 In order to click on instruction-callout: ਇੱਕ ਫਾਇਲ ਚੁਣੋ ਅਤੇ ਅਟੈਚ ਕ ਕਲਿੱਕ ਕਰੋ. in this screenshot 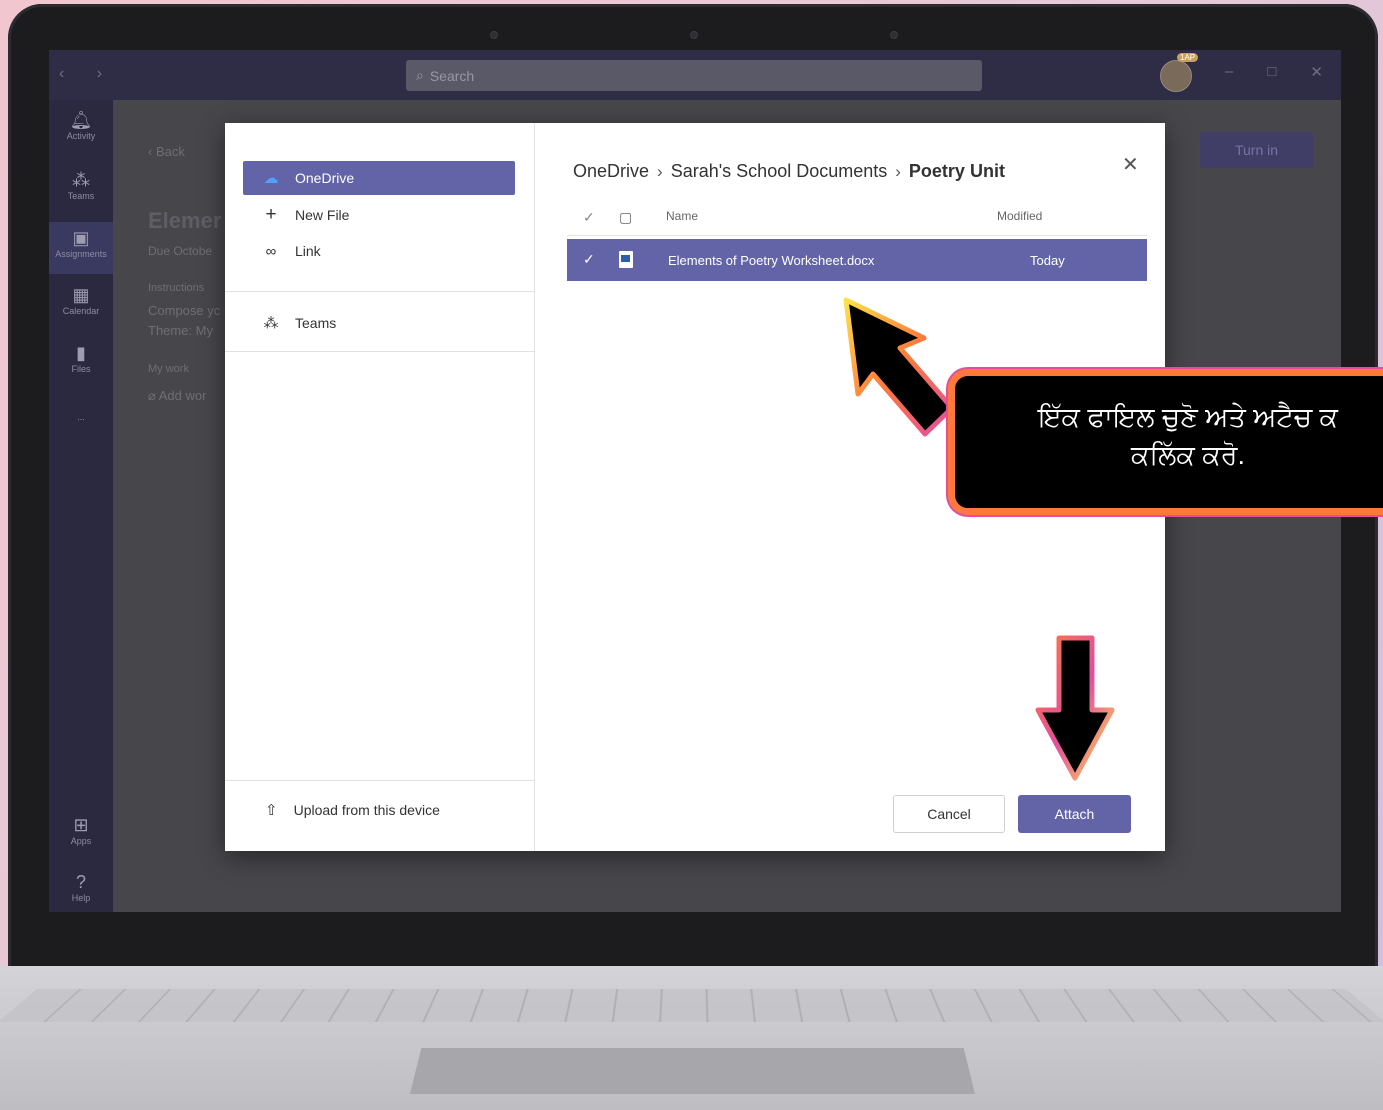, I will do `click(1165, 442)`.